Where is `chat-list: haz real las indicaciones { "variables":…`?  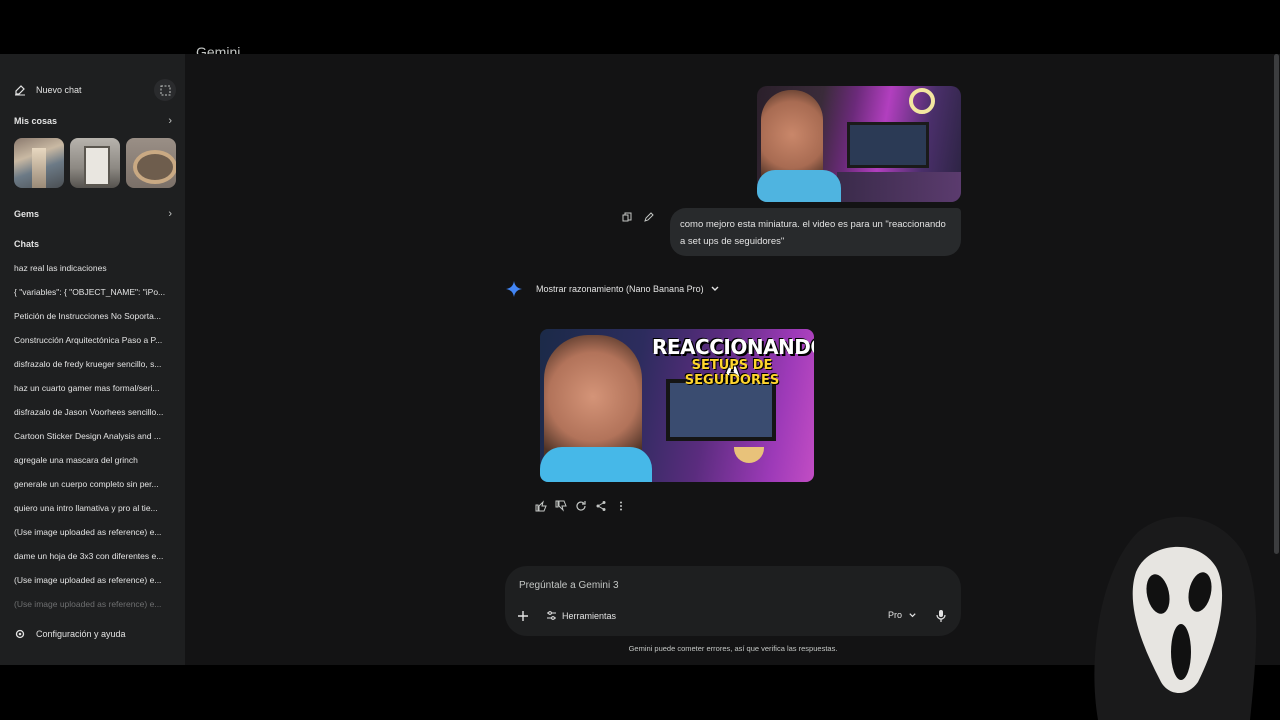
chat-list: haz real las indicaciones { "variables":… is located at coordinates (93, 440).